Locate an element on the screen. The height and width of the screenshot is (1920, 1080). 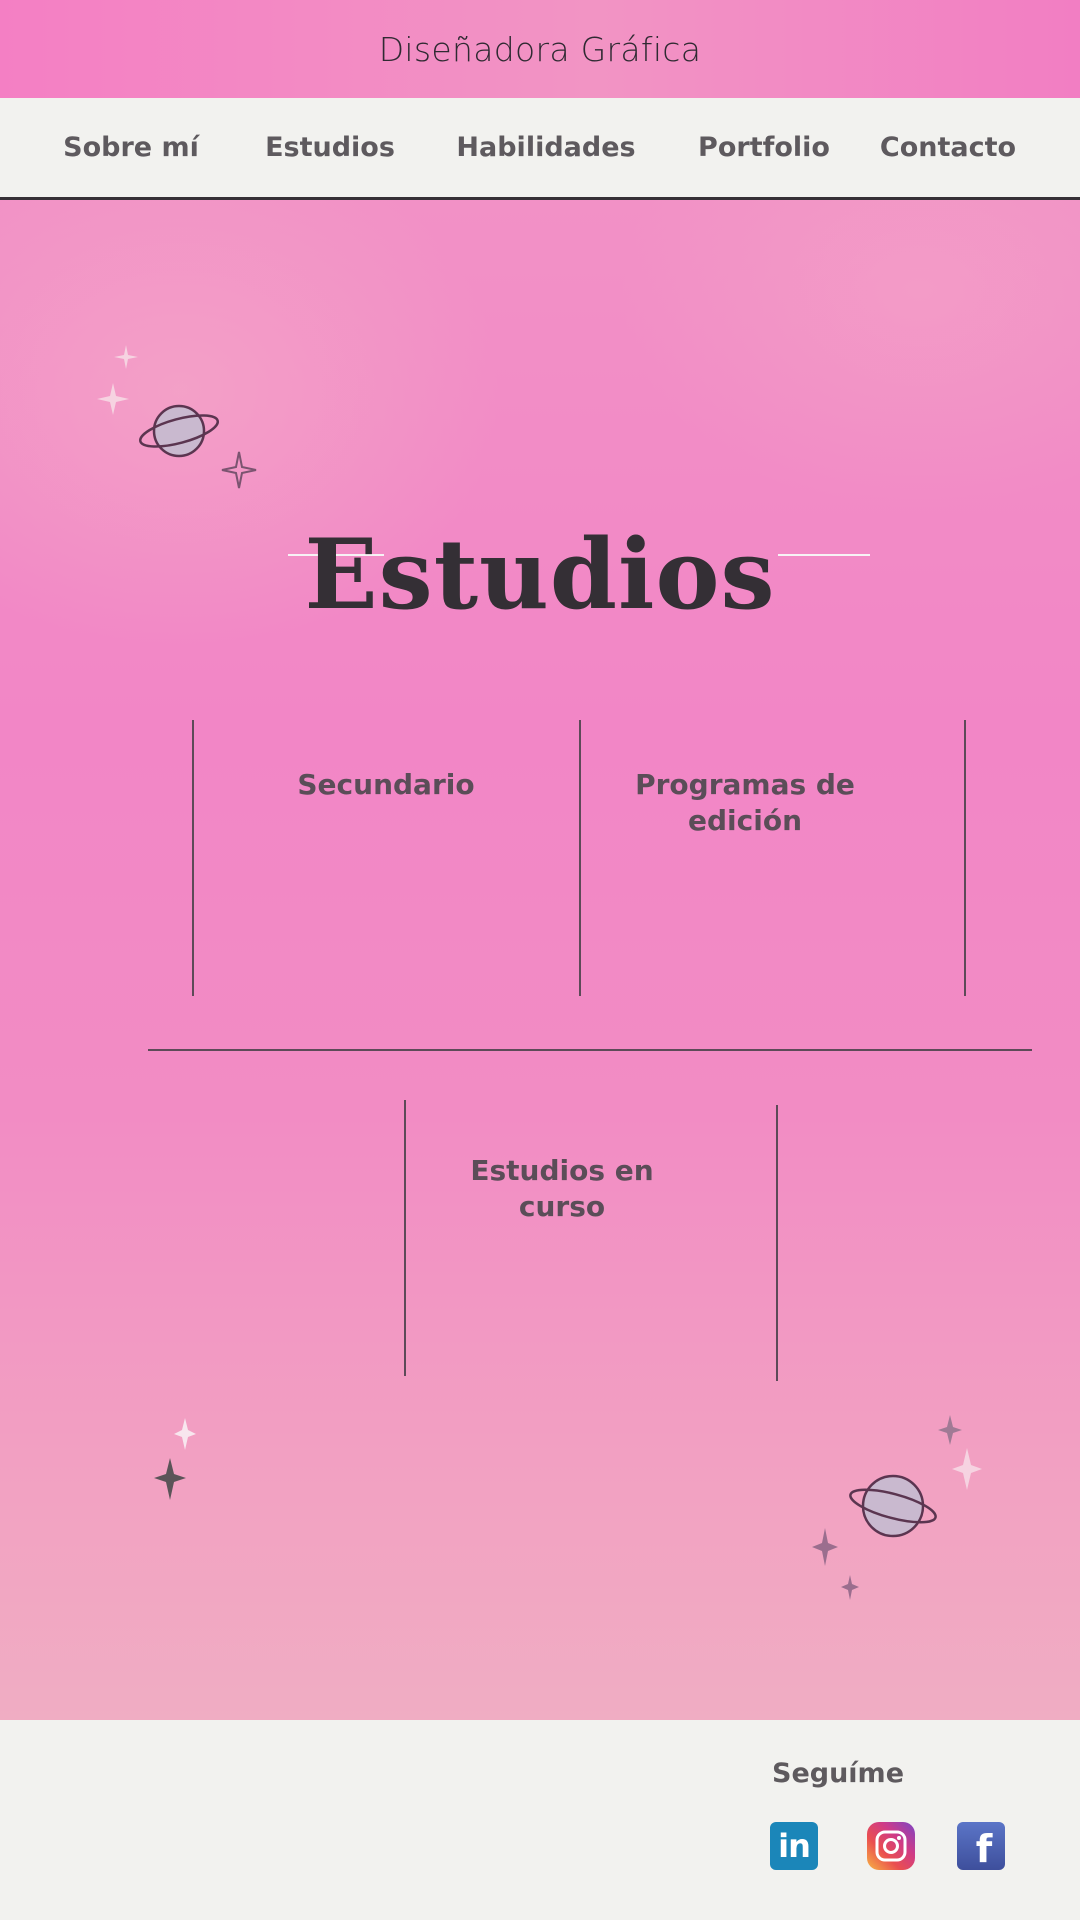
row-separator is located at coordinates (590, 1050).